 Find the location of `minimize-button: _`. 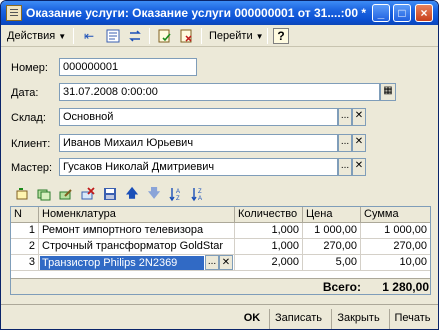

minimize-button: _ is located at coordinates (381, 13).